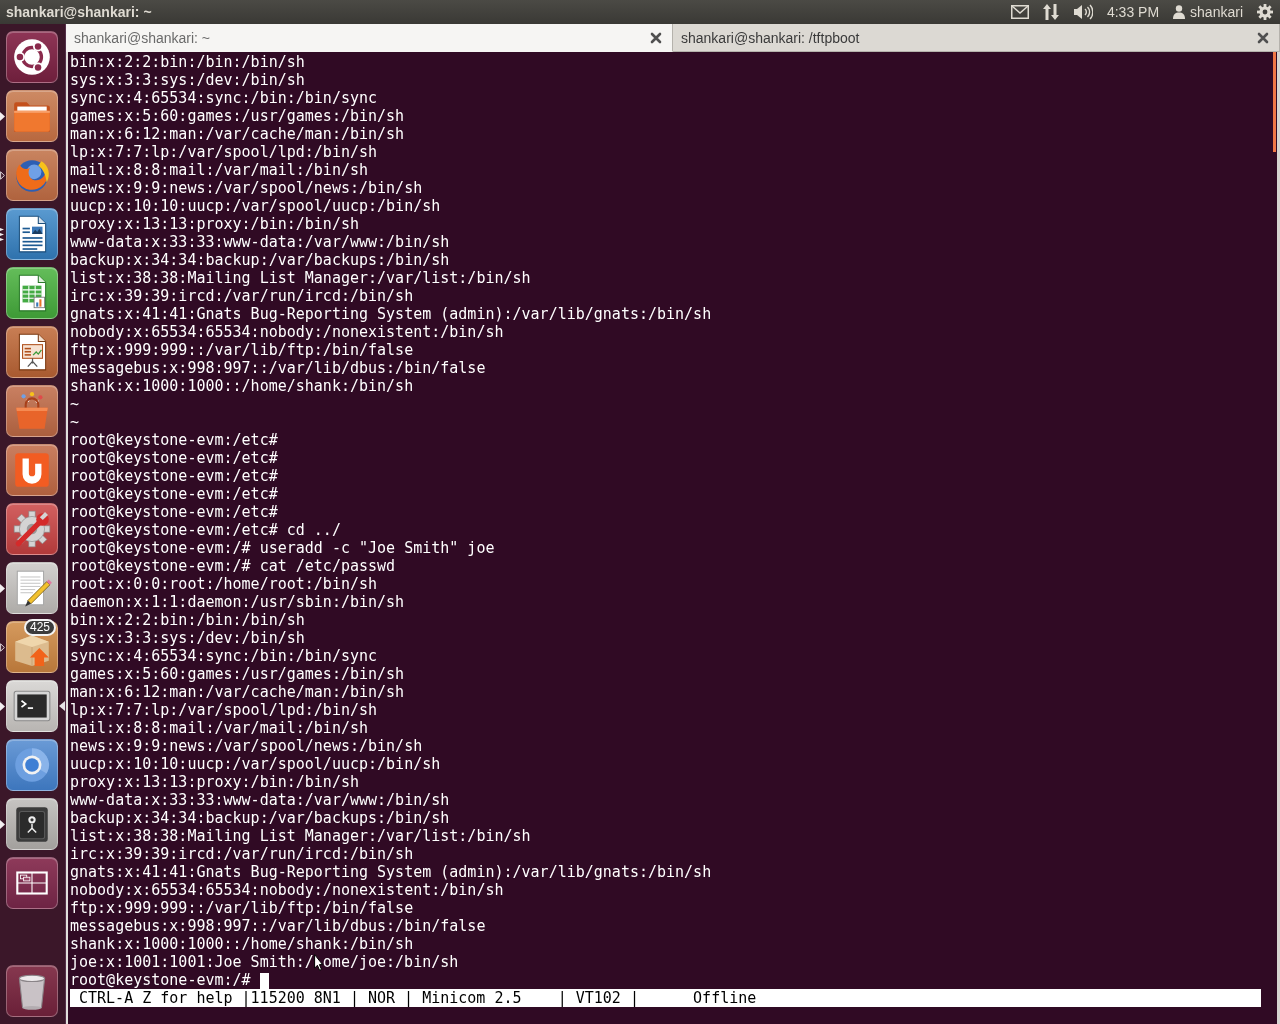  What do you see at coordinates (192, 962) in the screenshot?
I see `terminal-line: joe:x:1001:1001:Joe Smith:/` at bounding box center [192, 962].